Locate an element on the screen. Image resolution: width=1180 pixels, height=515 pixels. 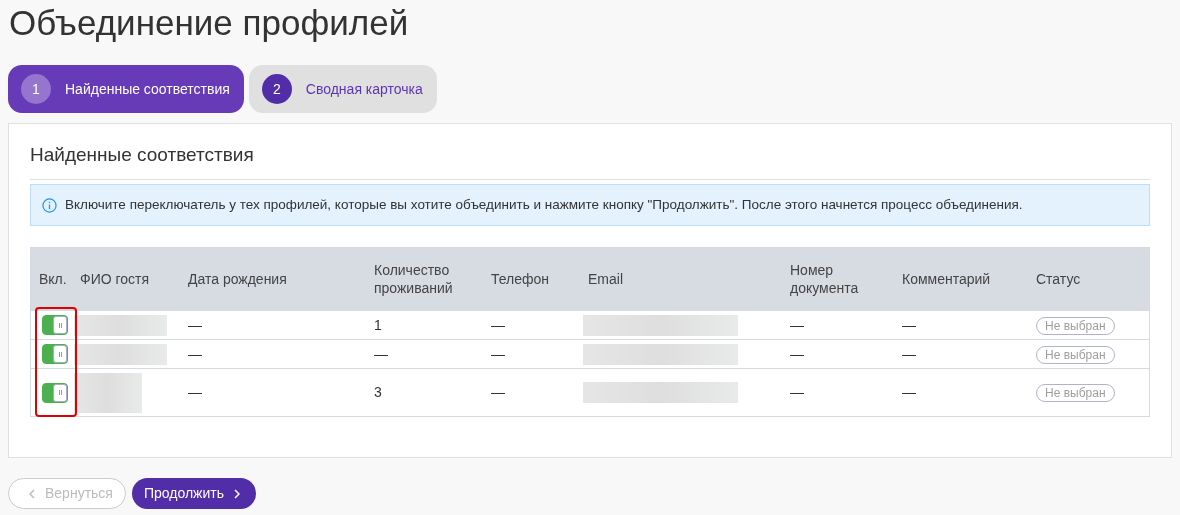
column-header: Статус is located at coordinates (1059, 279).